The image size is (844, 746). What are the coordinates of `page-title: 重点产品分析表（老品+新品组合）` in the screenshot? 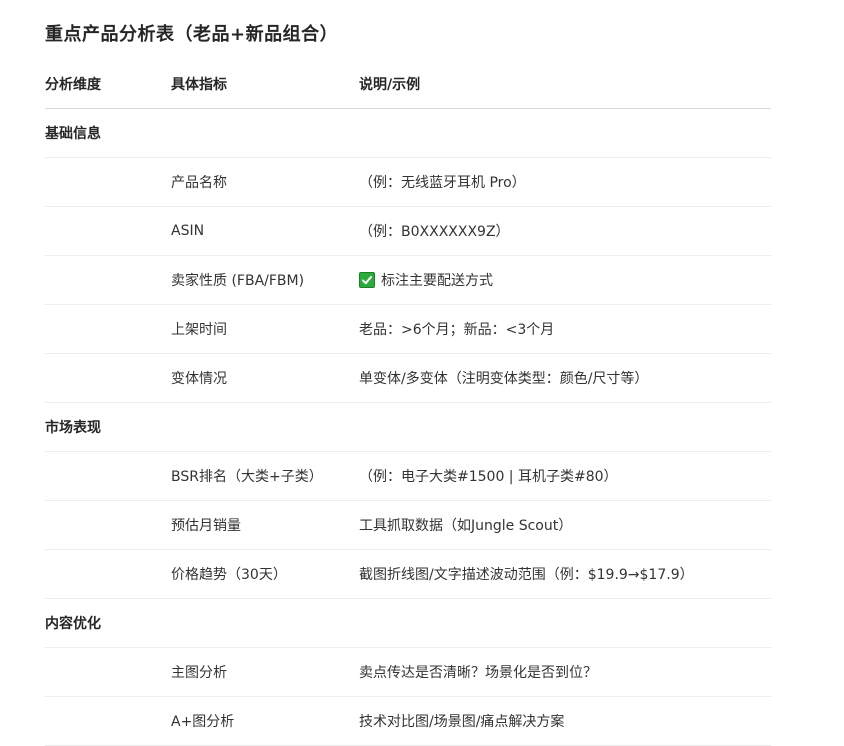 It's located at (192, 34).